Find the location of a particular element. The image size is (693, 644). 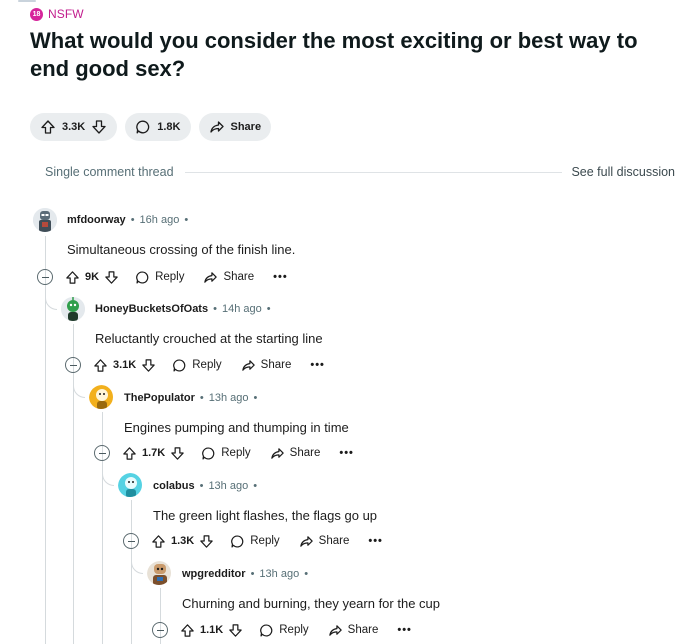

post-vote-count: 3.3K is located at coordinates (74, 127).